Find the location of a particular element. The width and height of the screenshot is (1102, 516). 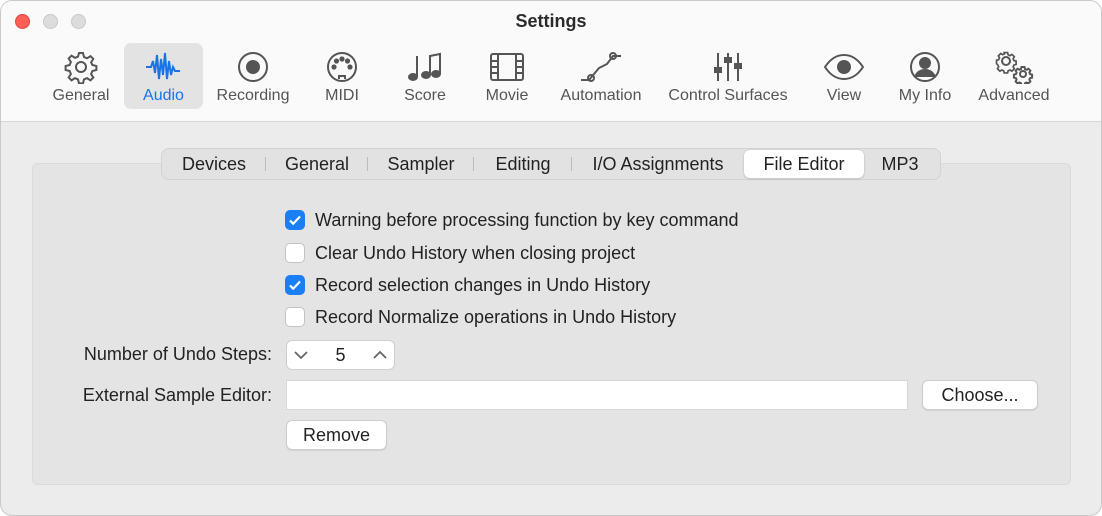

toolbar-control-surfaces: Control Surfaces is located at coordinates (728, 76).